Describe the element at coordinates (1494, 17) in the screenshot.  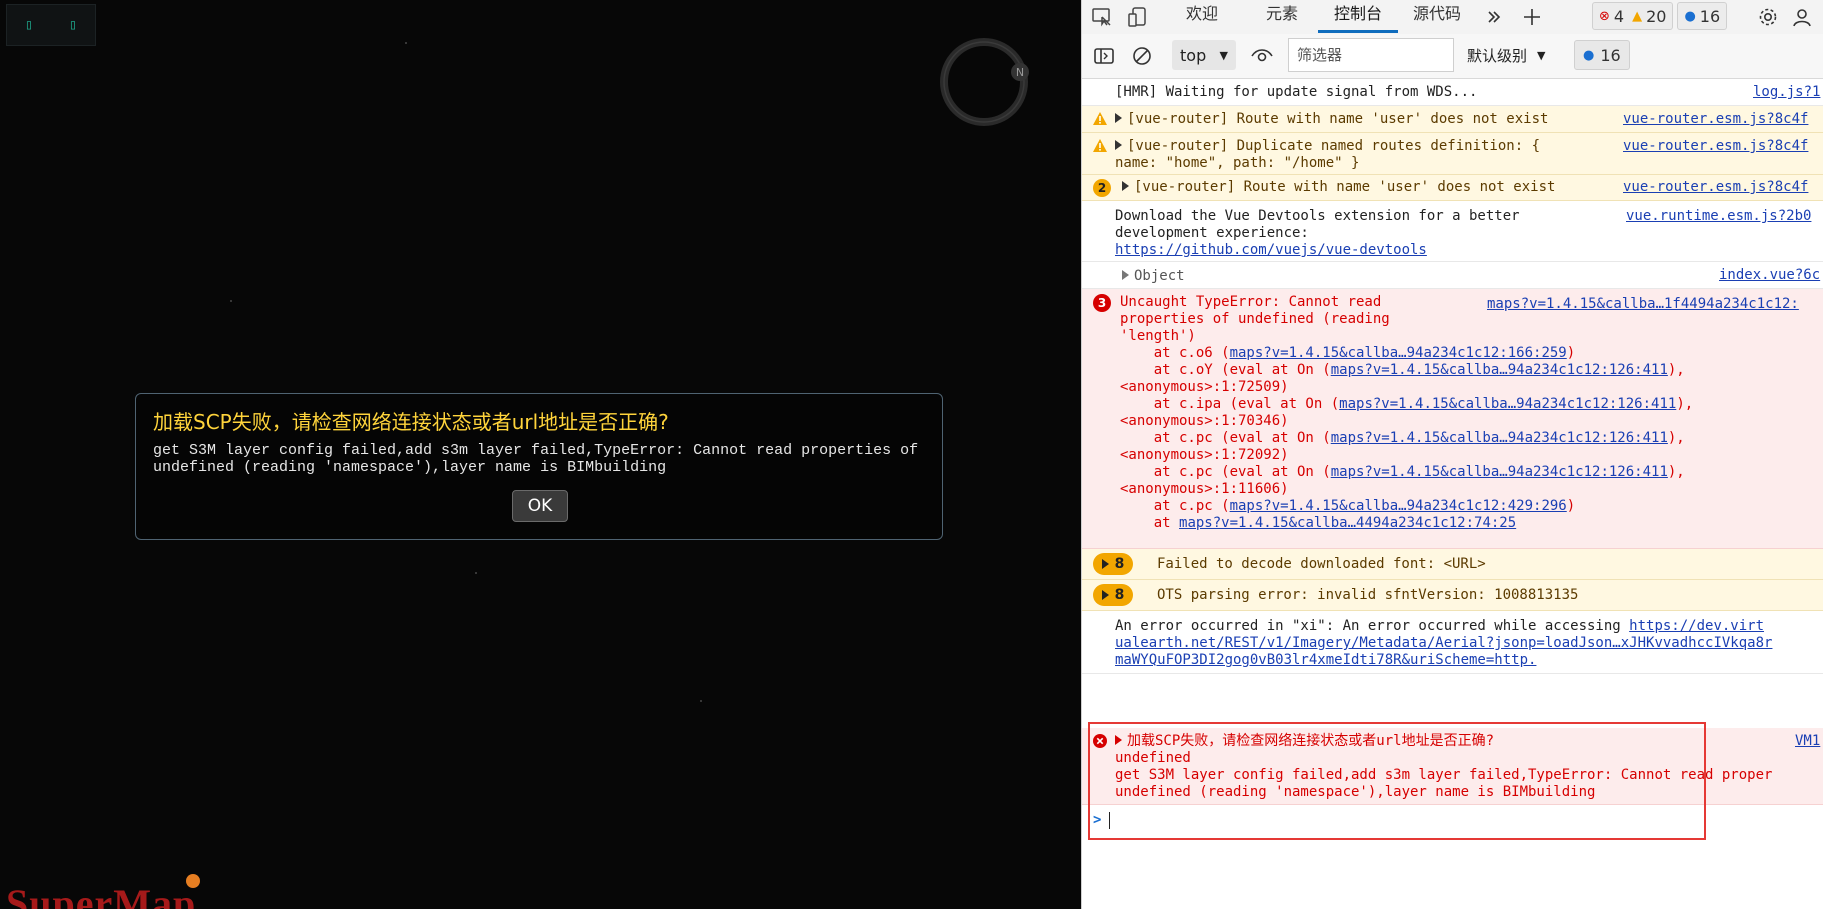
I see `more-tabs-icon` at that location.